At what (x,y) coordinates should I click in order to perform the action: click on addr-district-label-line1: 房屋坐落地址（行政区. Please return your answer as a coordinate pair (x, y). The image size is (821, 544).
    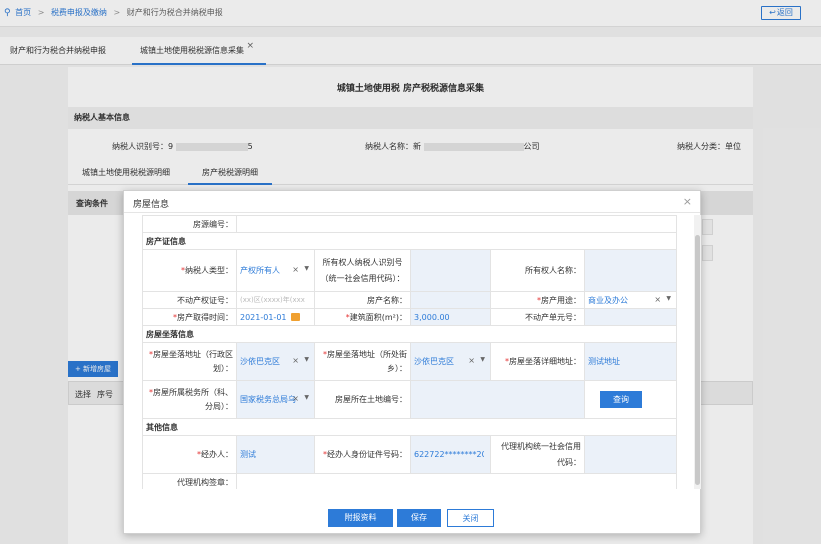
    Looking at the image, I should click on (193, 354).